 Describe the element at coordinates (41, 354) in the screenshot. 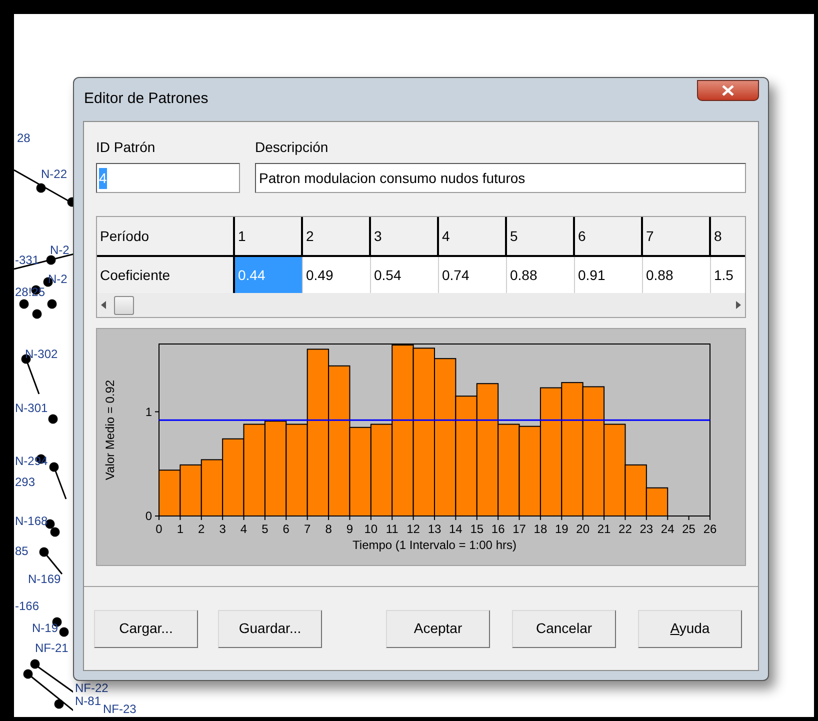

I see `node-label: N-302` at that location.